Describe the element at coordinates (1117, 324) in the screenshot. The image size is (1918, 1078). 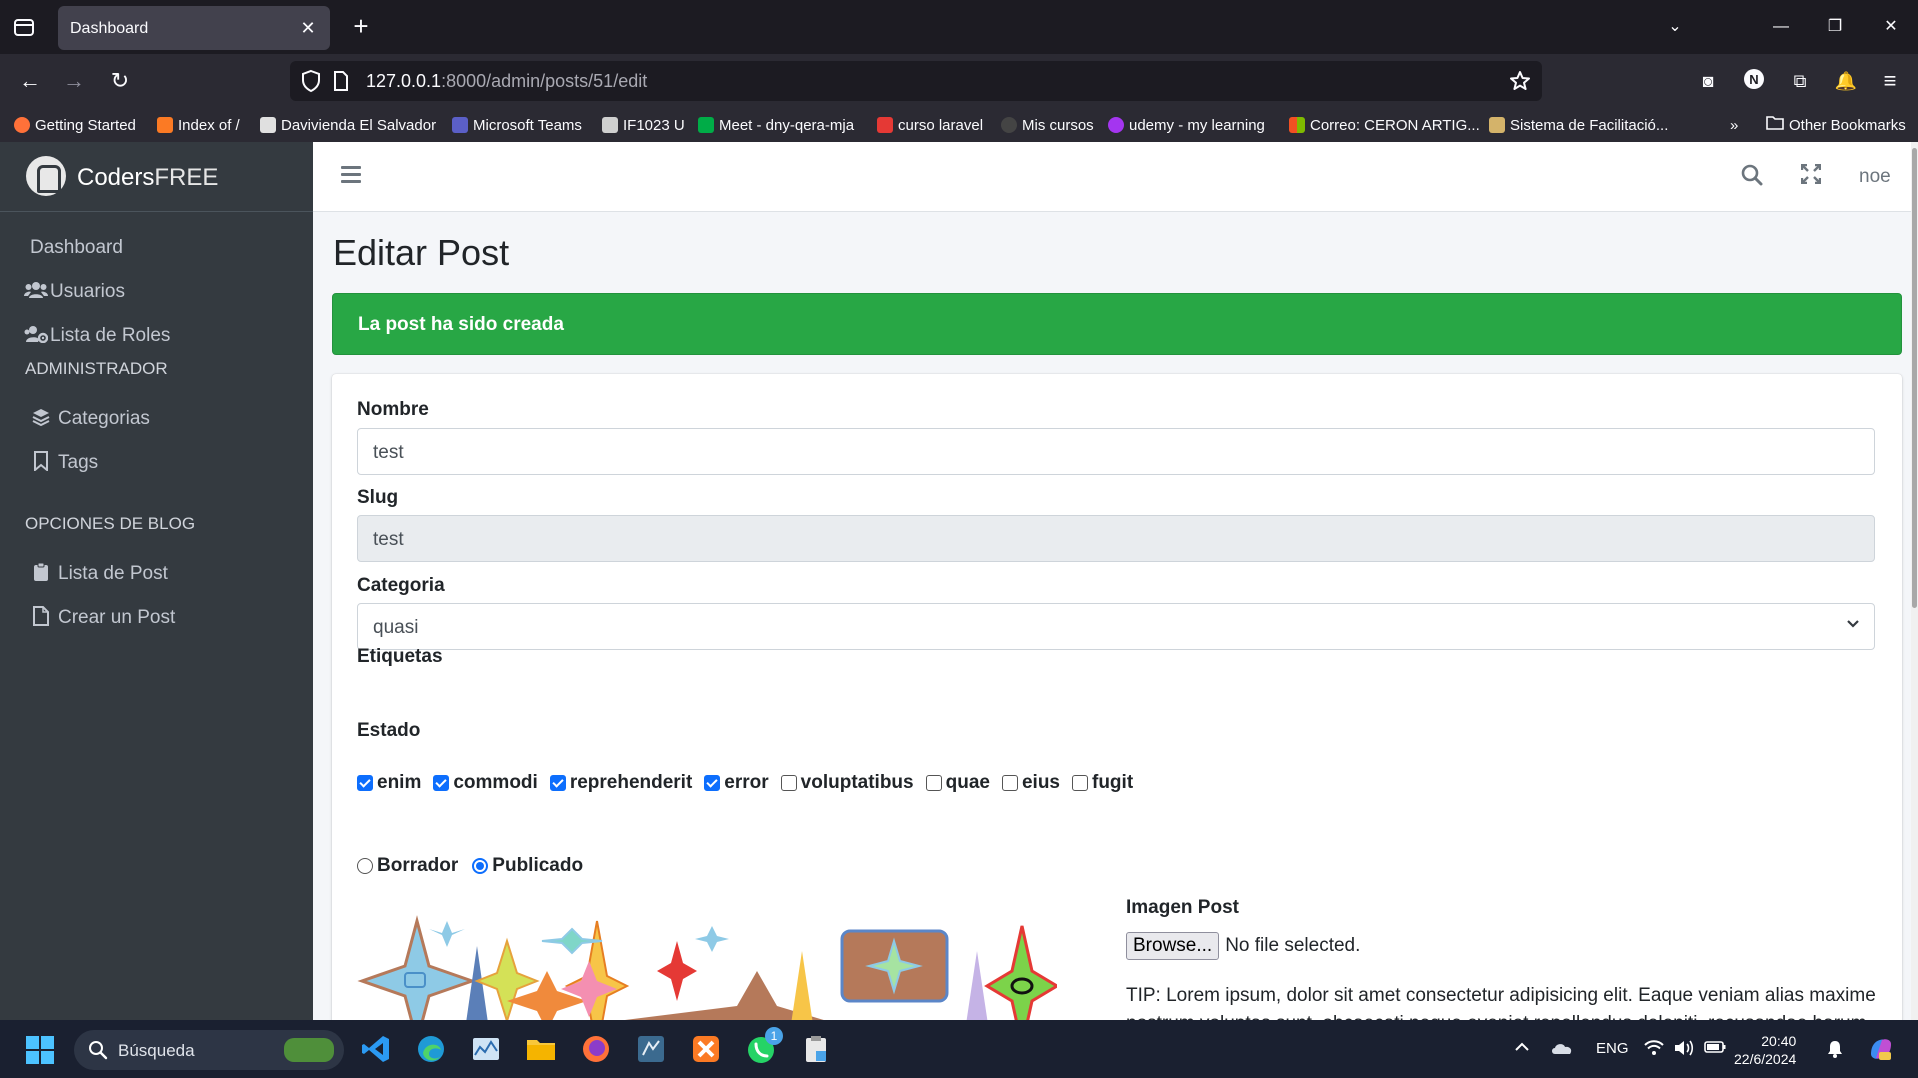
I see `success-alert: La post ha sido creada` at that location.